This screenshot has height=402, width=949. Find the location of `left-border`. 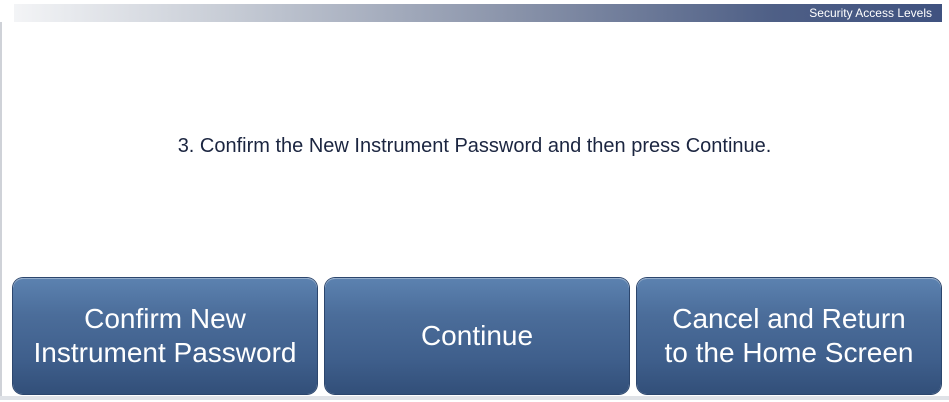

left-border is located at coordinates (1, 211).